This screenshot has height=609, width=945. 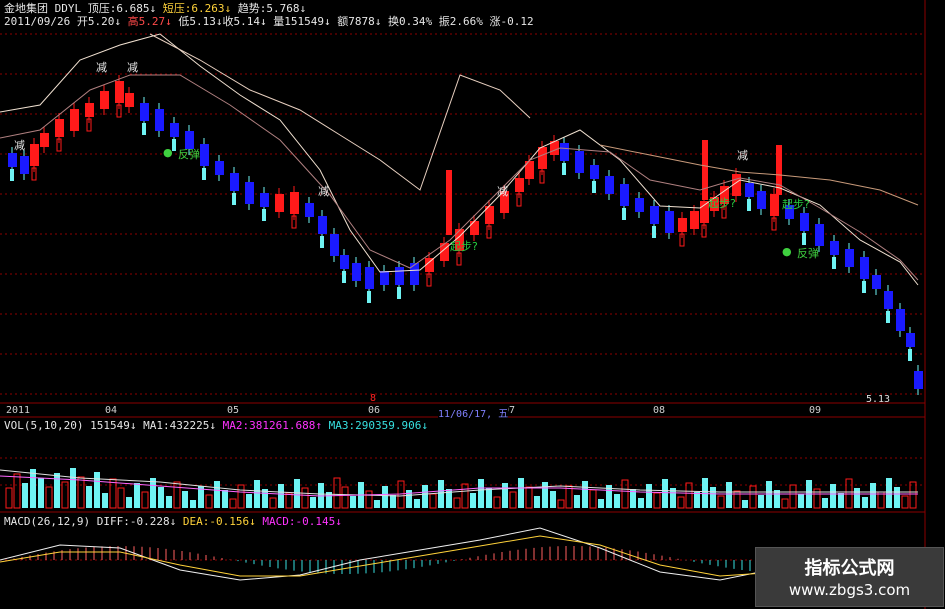 I want to click on time-axis-label: 05, so click(x=233, y=410).